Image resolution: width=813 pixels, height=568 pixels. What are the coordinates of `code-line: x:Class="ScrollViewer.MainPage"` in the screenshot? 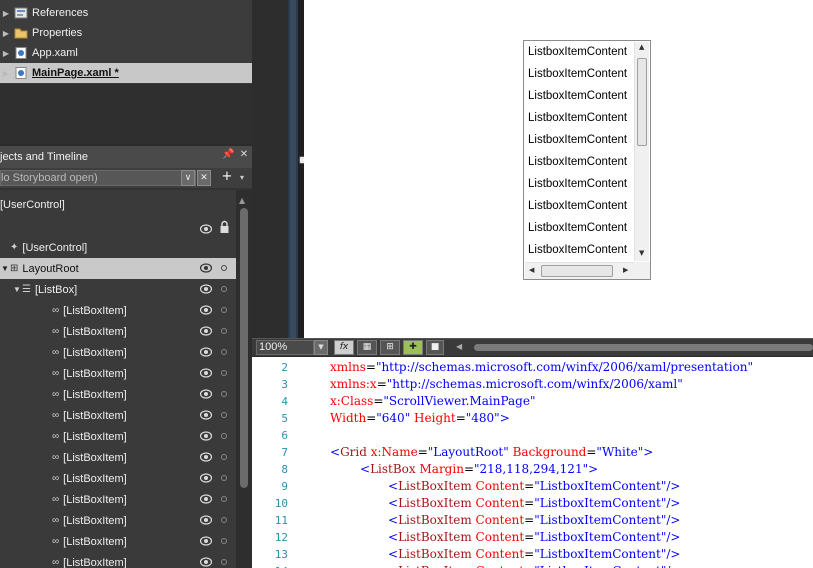 It's located at (432, 401).